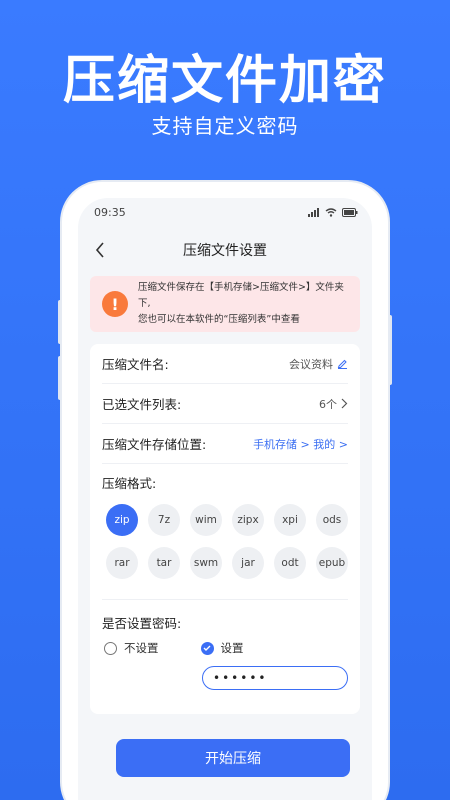 This screenshot has width=450, height=800. I want to click on radio-checked-icon, so click(207, 648).